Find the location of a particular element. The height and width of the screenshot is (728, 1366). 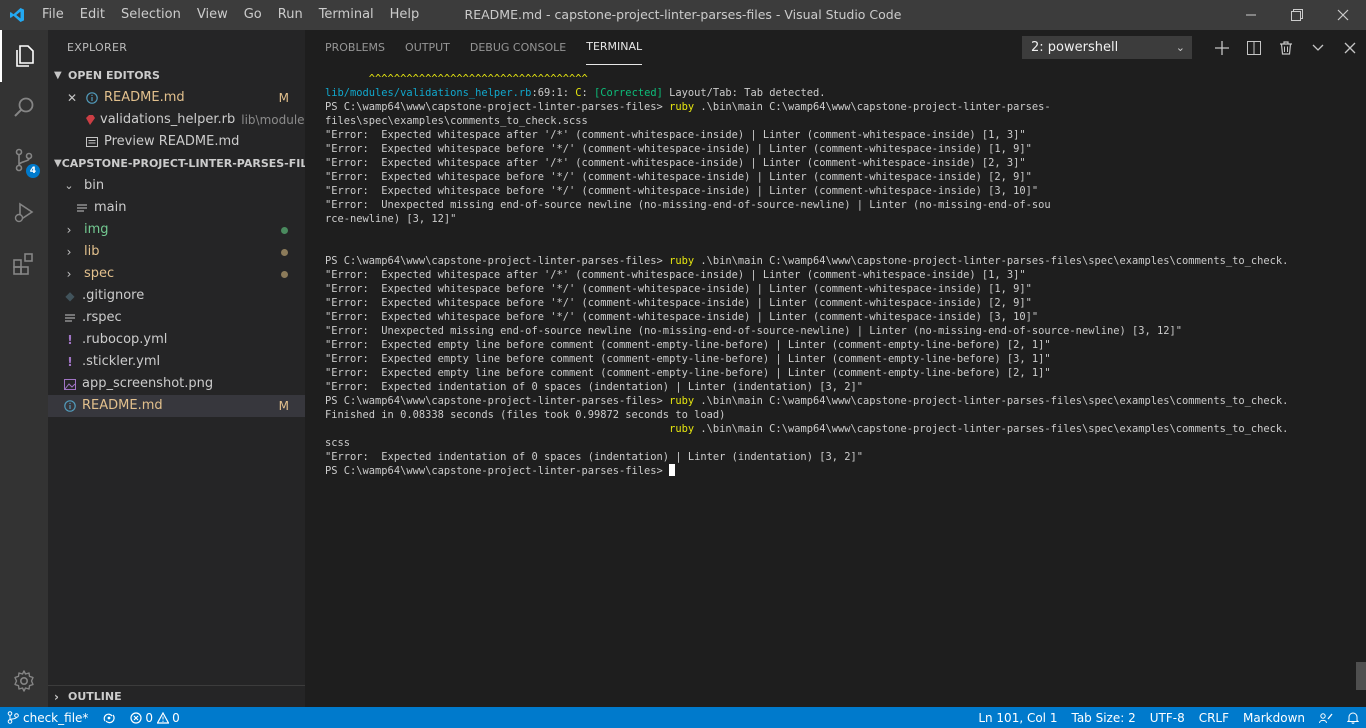

modified-status: M is located at coordinates (283, 98).